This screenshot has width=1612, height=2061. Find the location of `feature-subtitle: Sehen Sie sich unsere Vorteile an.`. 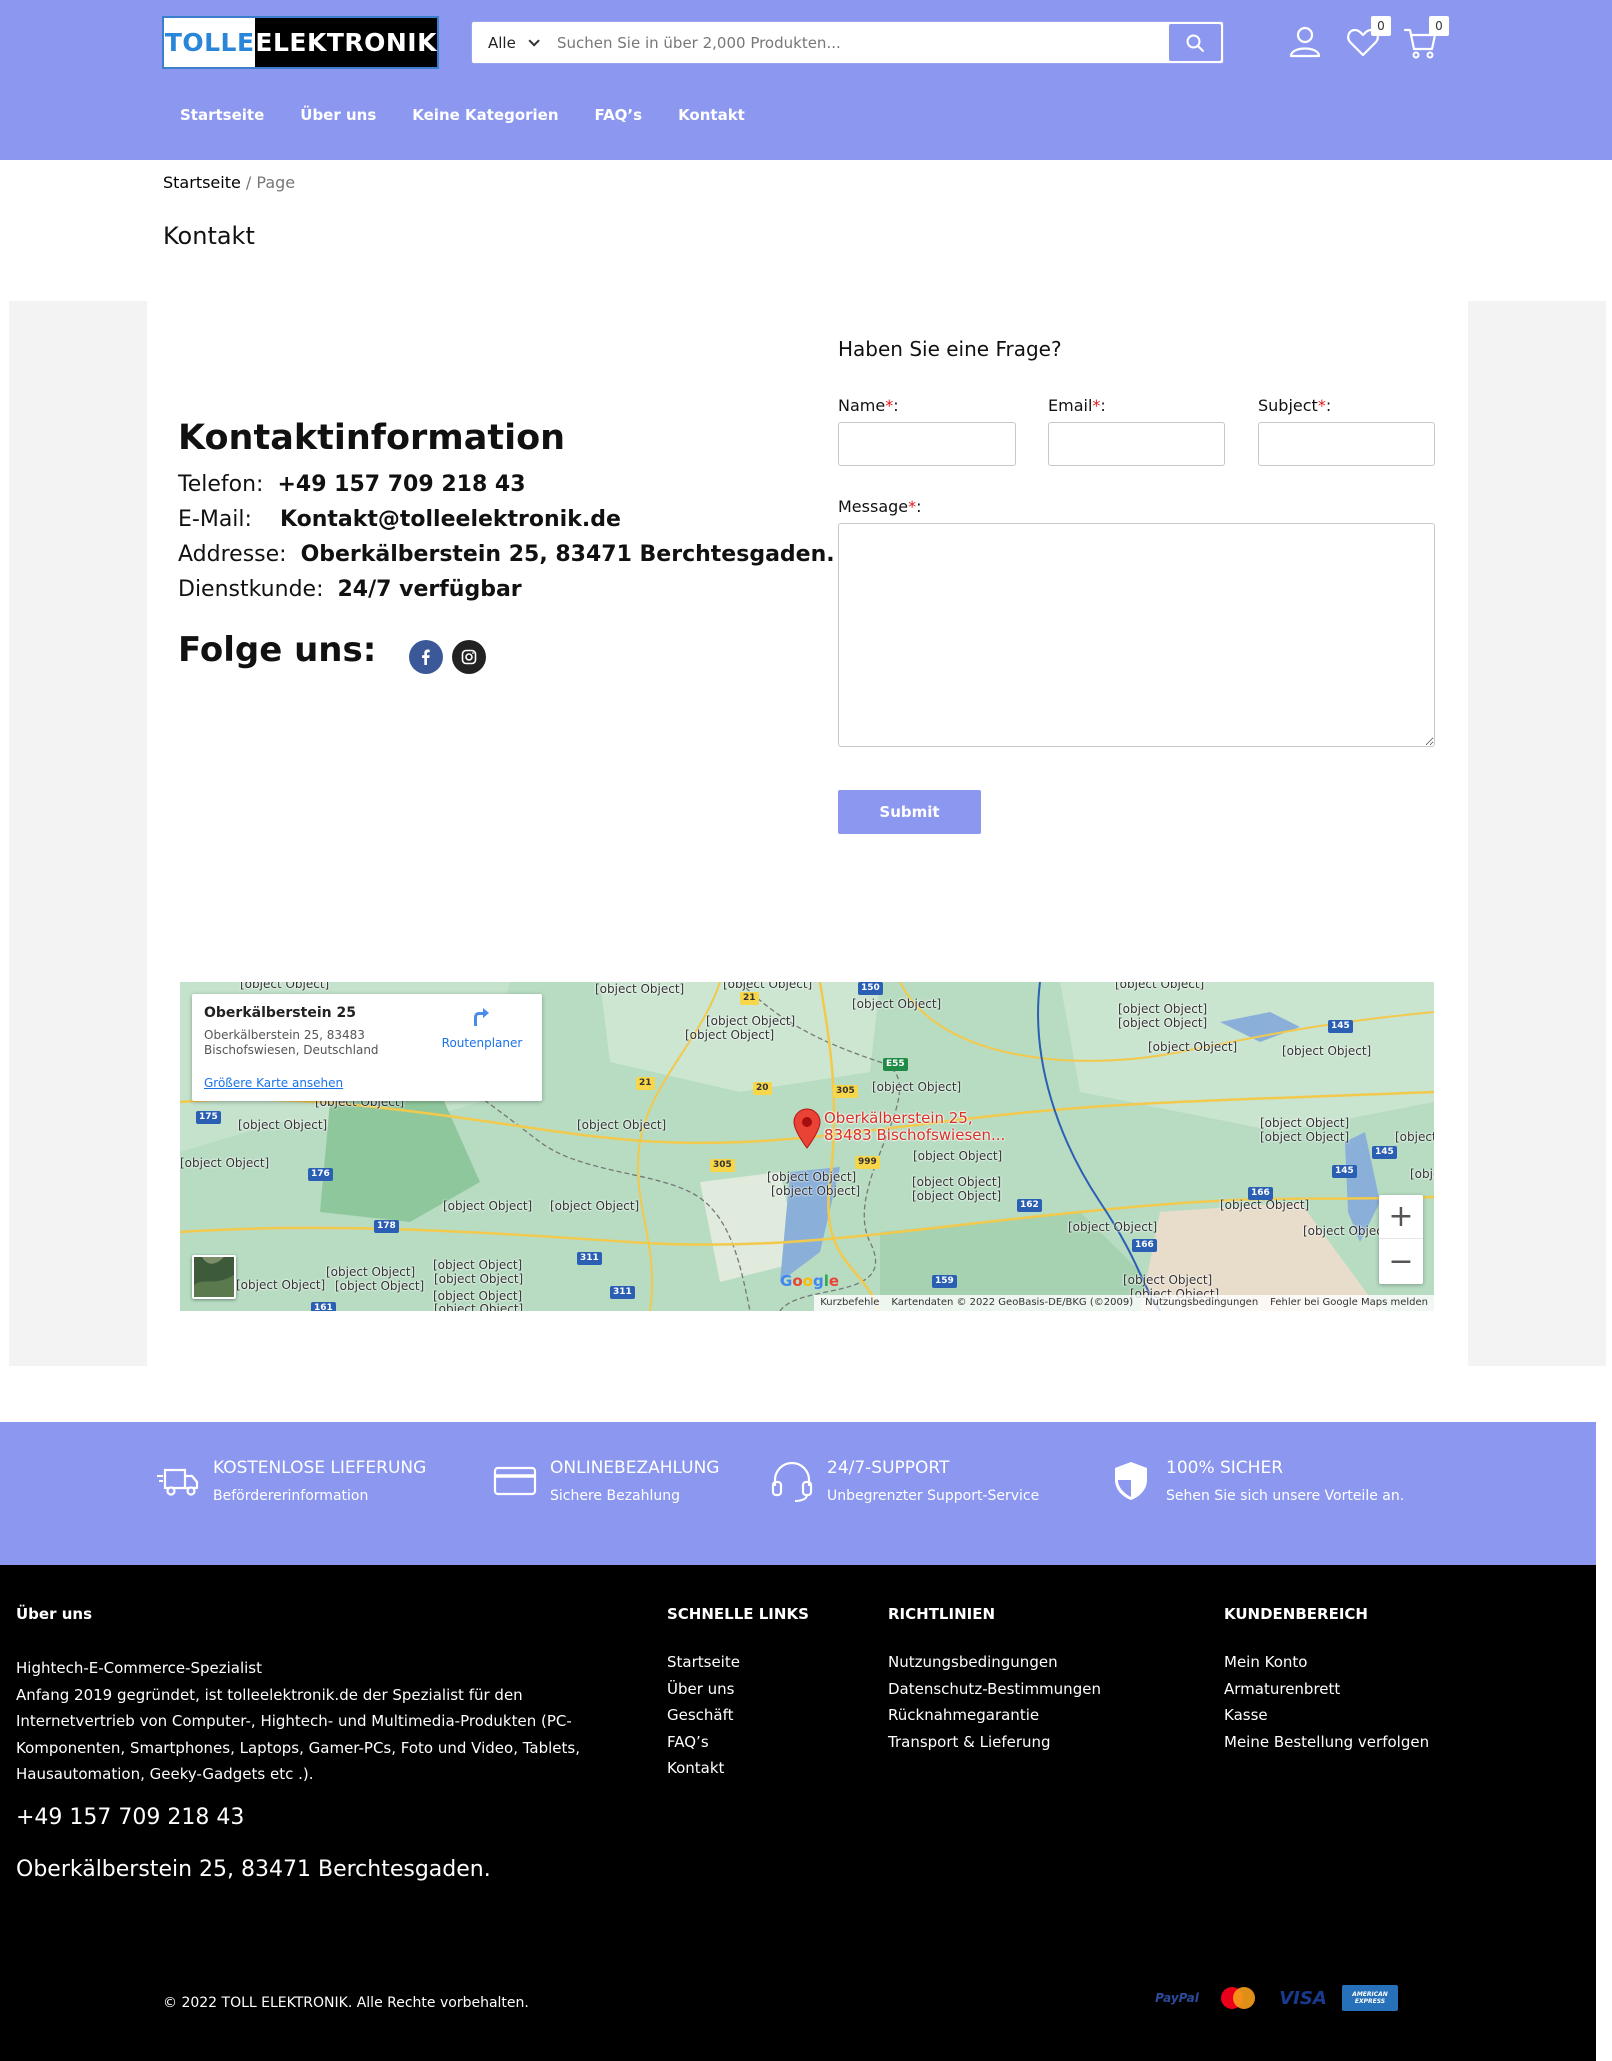

feature-subtitle: Sehen Sie sich unsere Vorteile an. is located at coordinates (1285, 1496).